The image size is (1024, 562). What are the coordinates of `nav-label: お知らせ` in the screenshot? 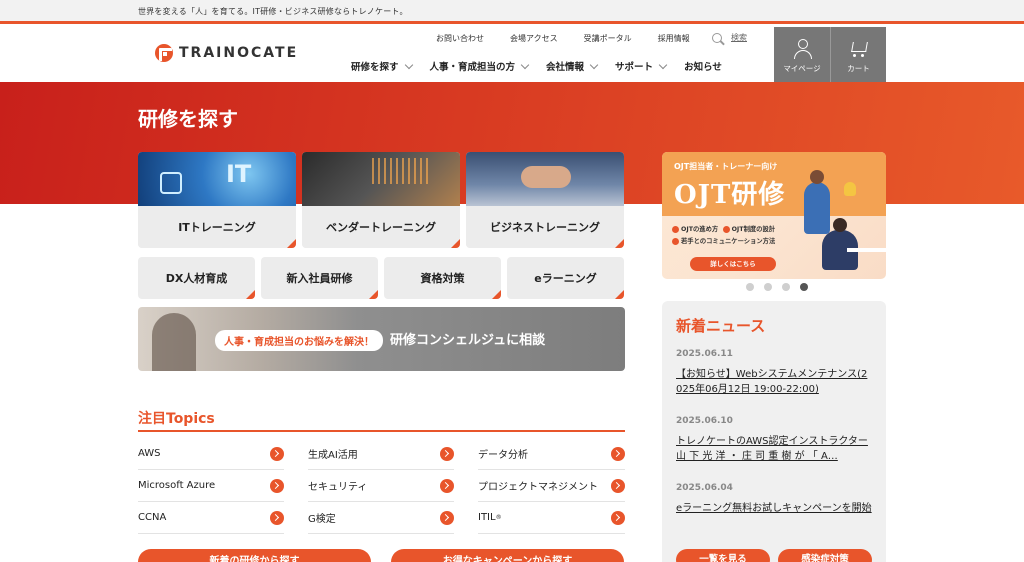 It's located at (703, 67).